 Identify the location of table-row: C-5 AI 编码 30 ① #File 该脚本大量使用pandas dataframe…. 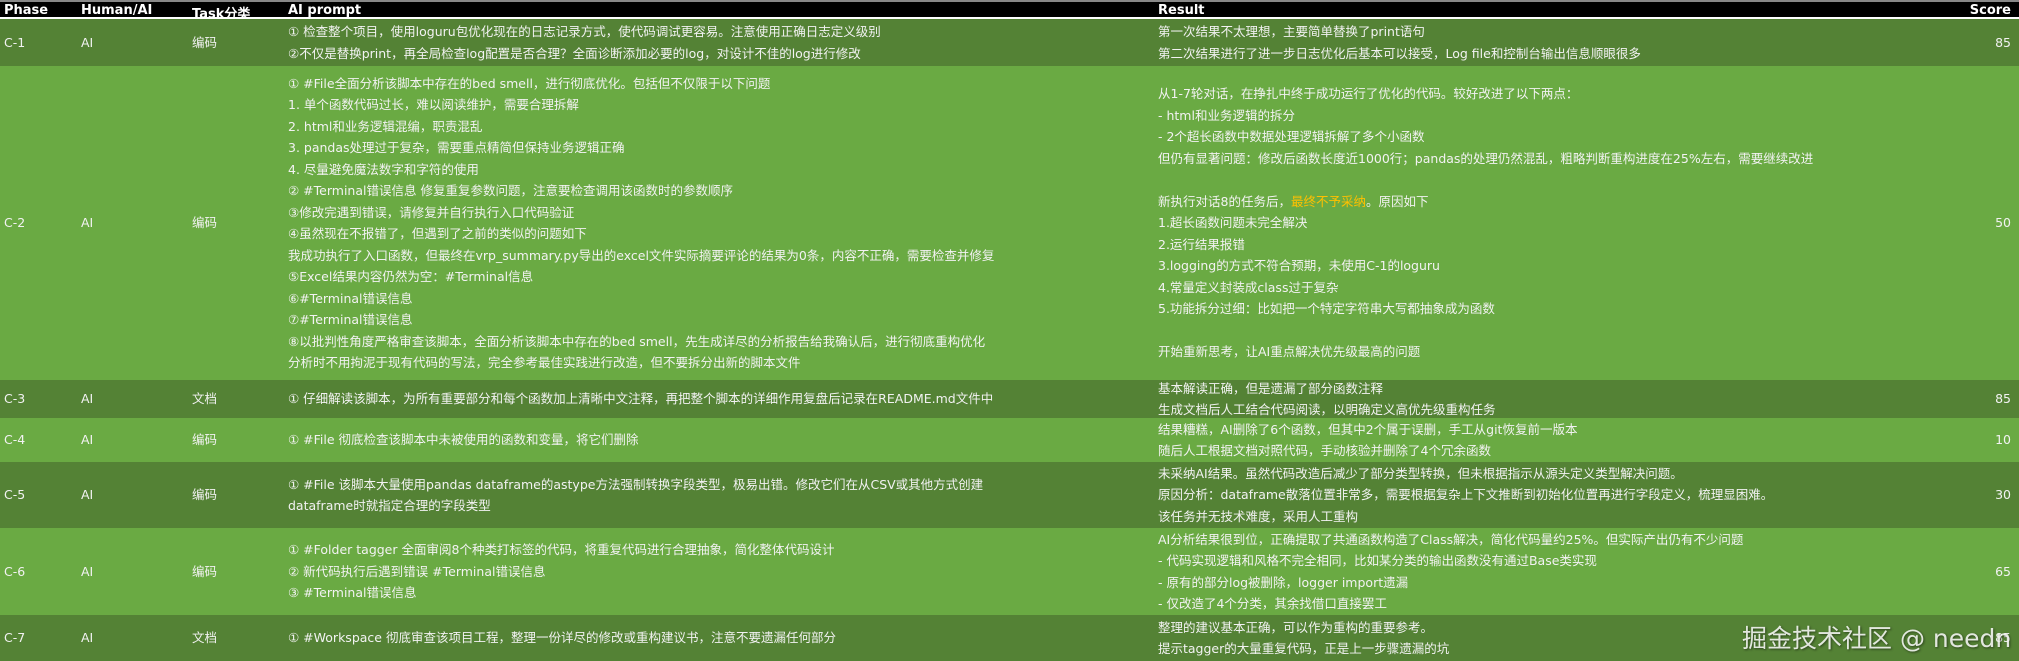
(1009, 495).